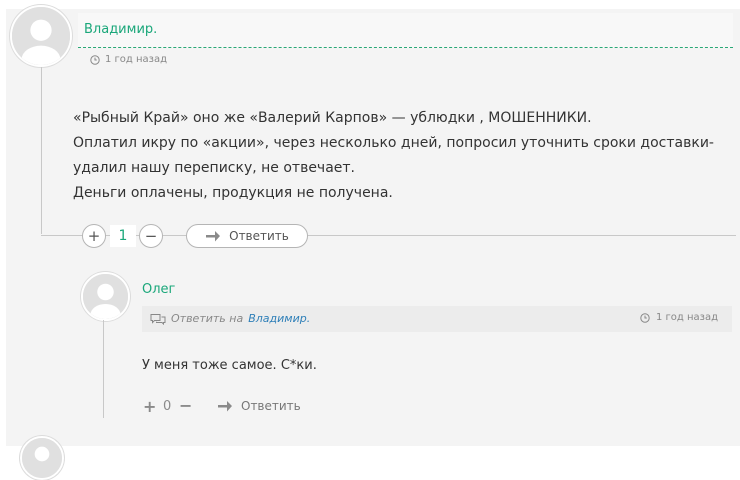  Describe the element at coordinates (437, 319) in the screenshot. I see `reply-to-bar: Ответить на Владимир. 1 год назад` at that location.